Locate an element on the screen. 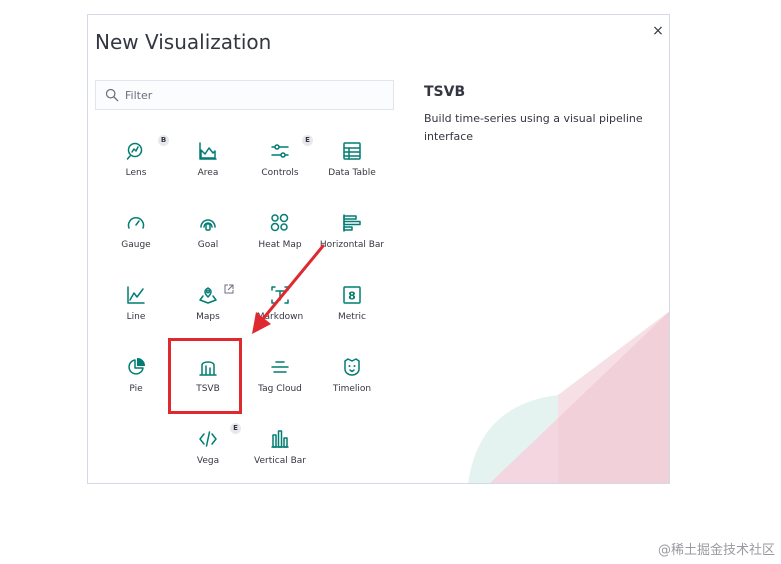  heat-map-icon is located at coordinates (280, 223).